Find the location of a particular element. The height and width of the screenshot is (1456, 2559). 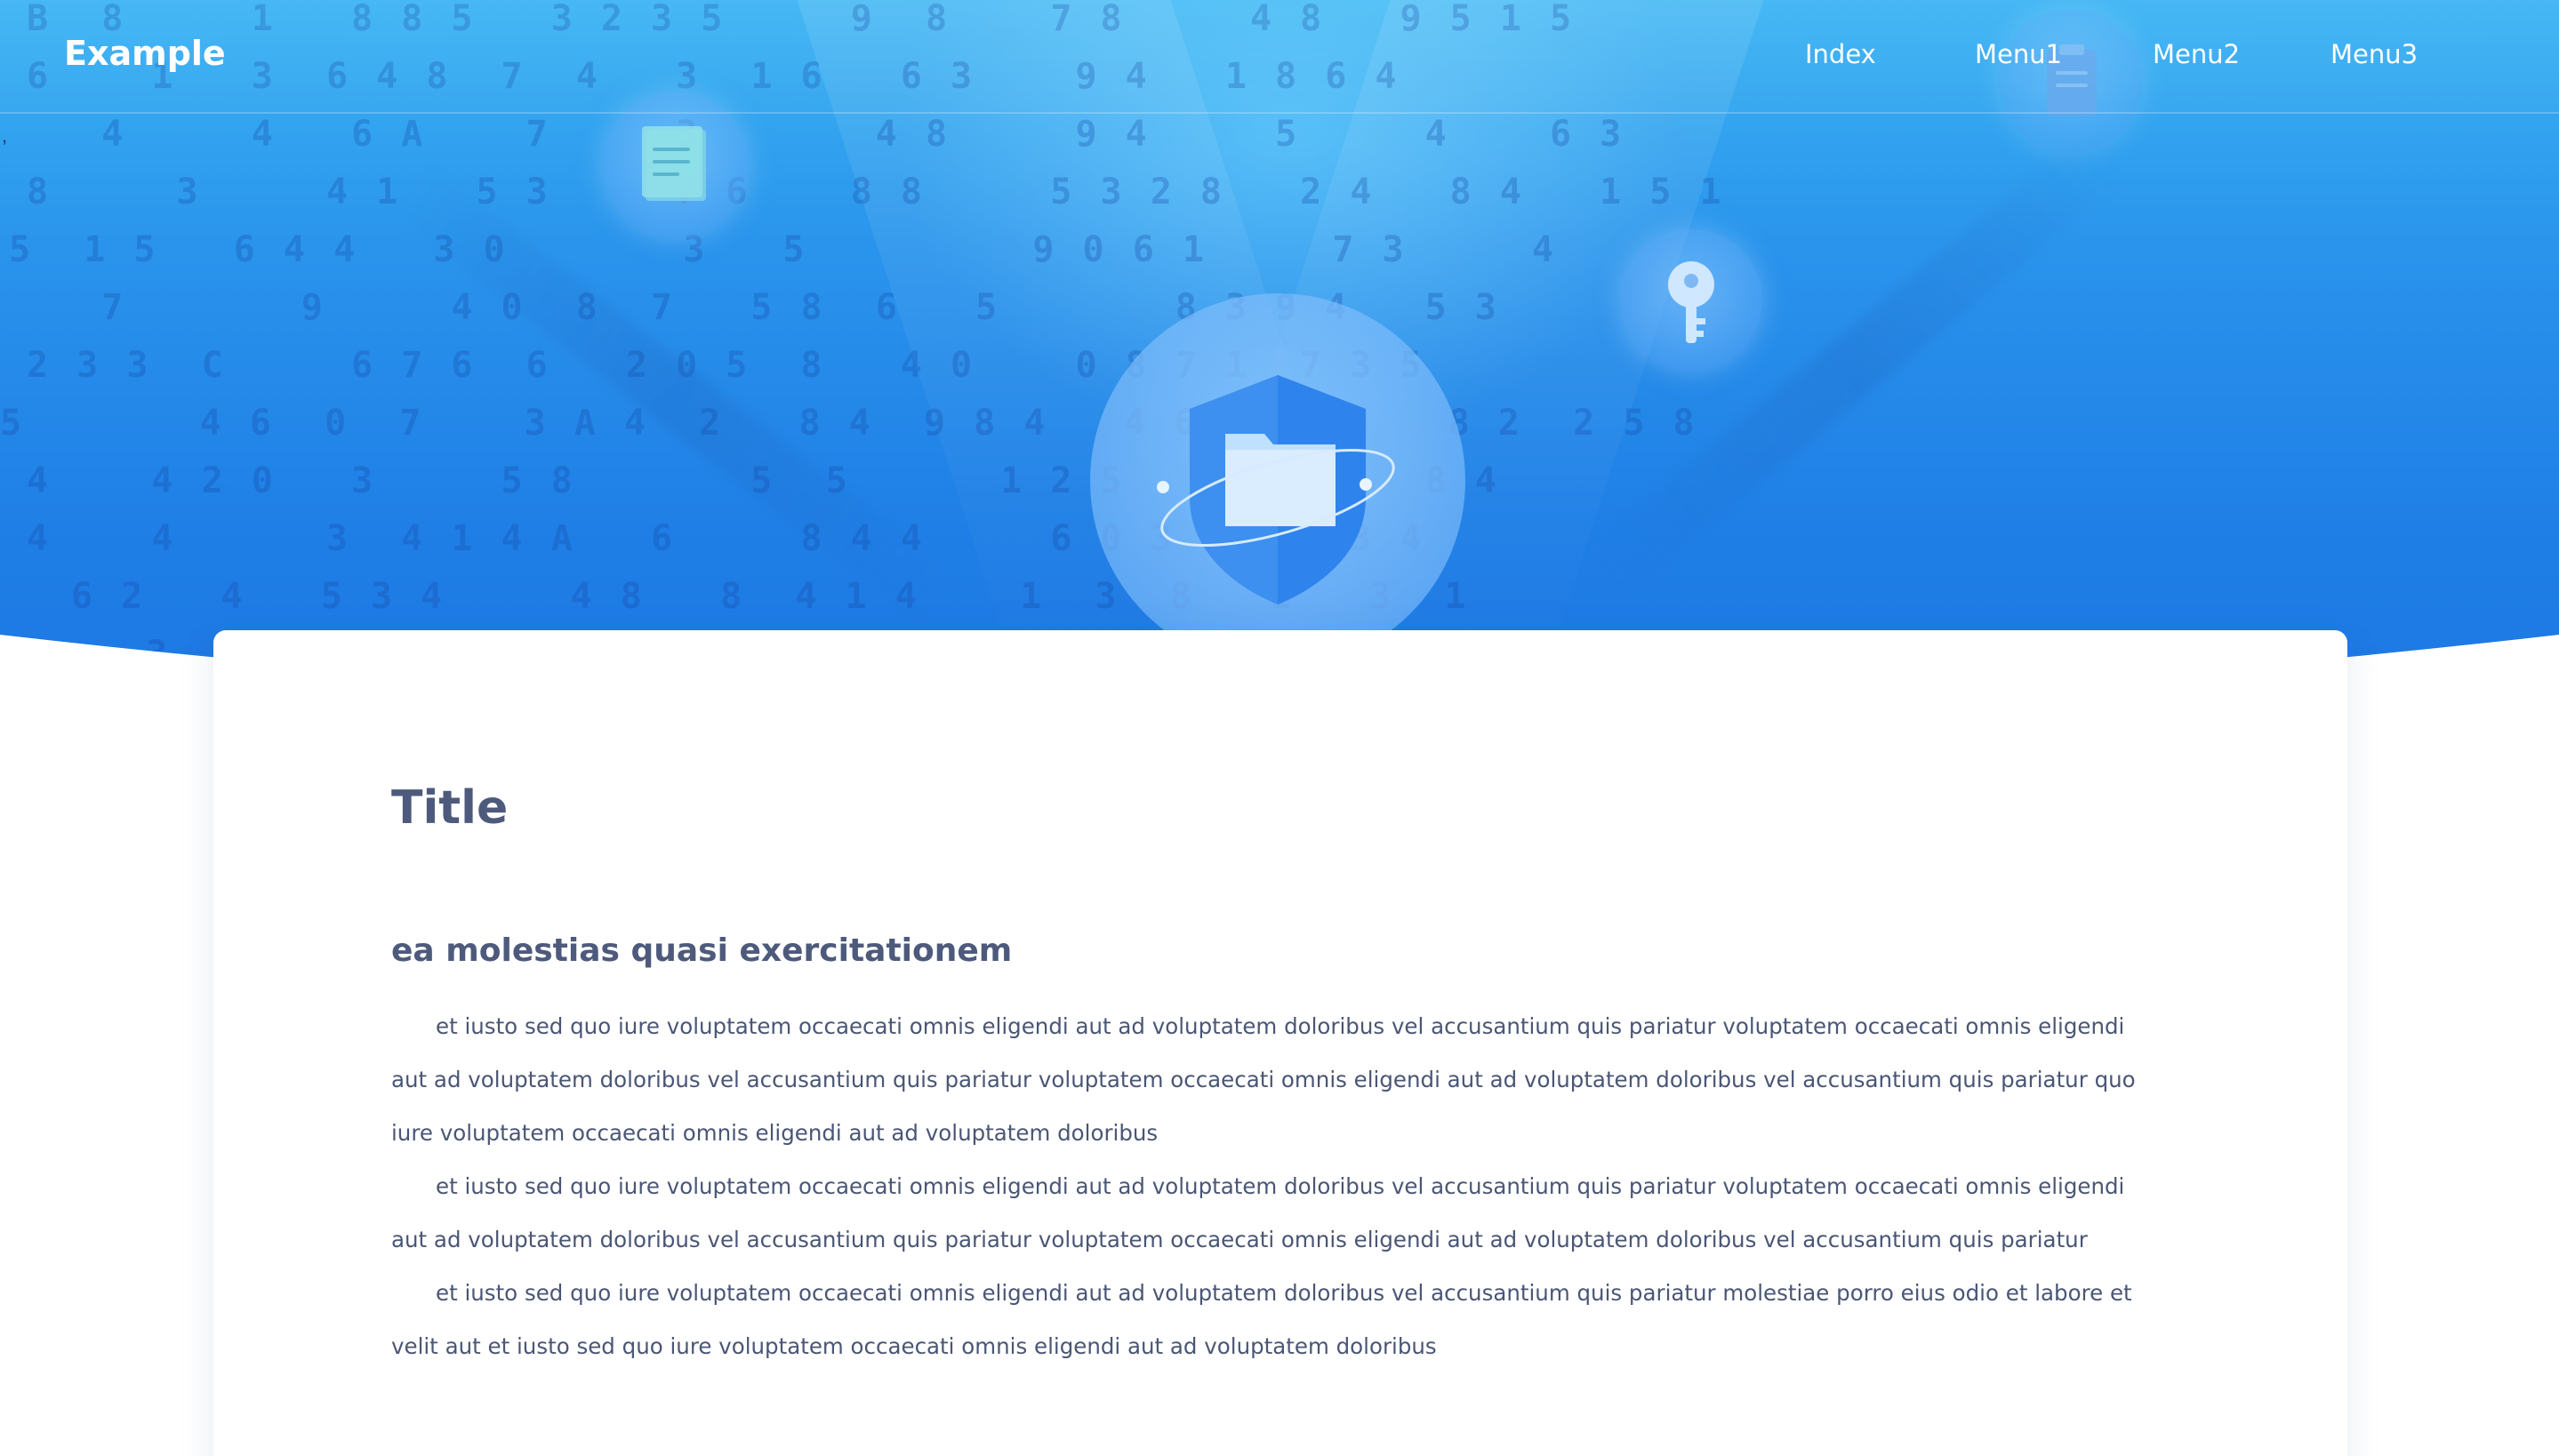

stray-mark: , is located at coordinates (5, 135).